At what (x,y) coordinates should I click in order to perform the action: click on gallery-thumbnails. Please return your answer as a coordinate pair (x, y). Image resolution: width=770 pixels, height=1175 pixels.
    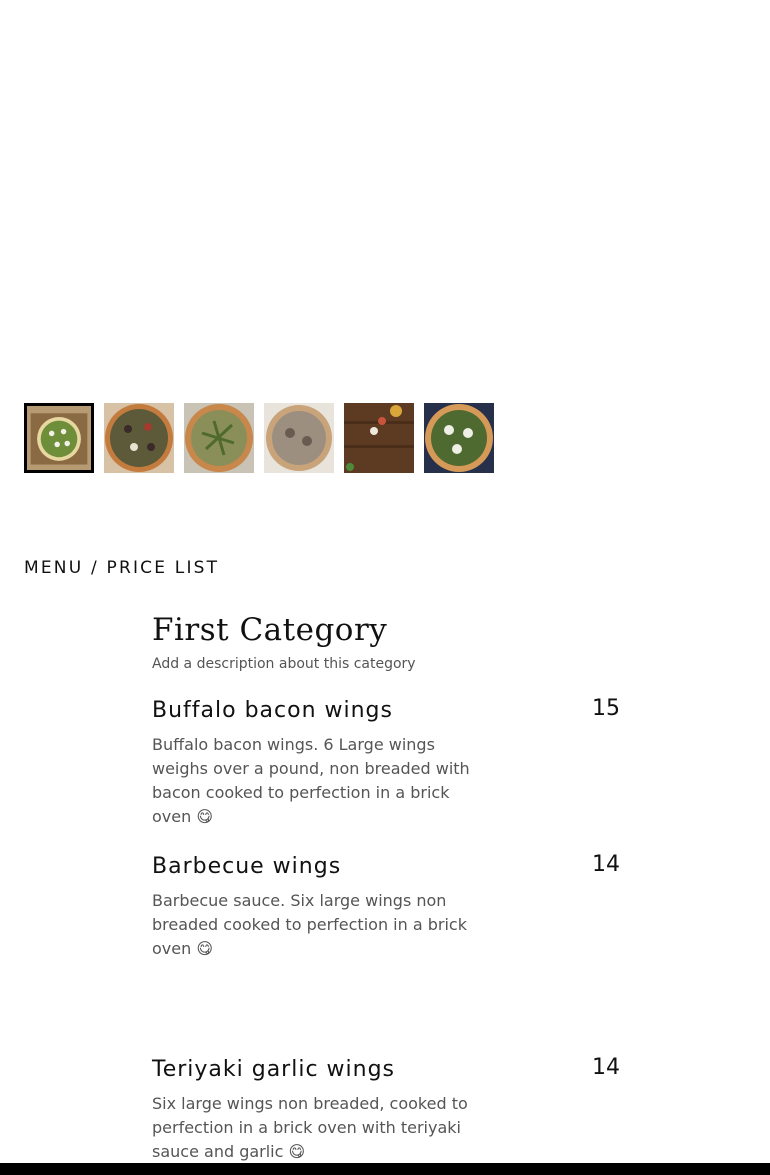
    Looking at the image, I should click on (259, 438).